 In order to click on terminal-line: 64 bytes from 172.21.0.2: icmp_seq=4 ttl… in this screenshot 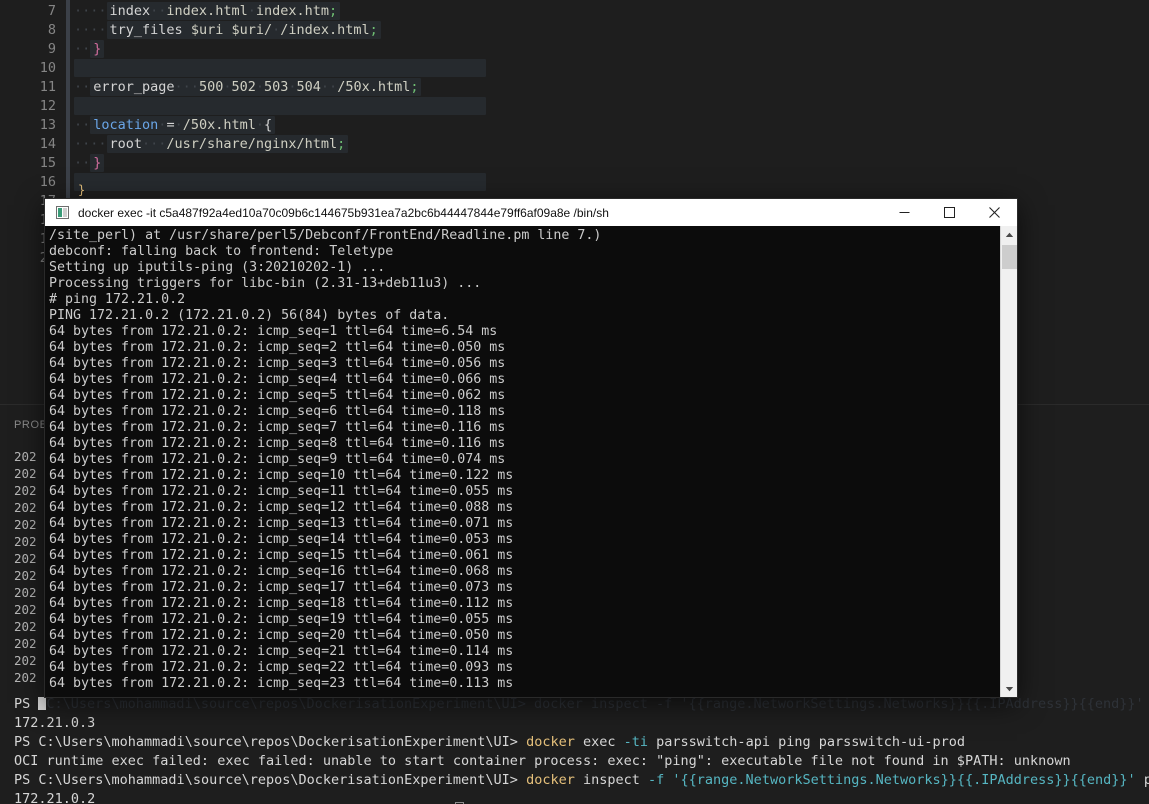, I will do `click(277, 379)`.